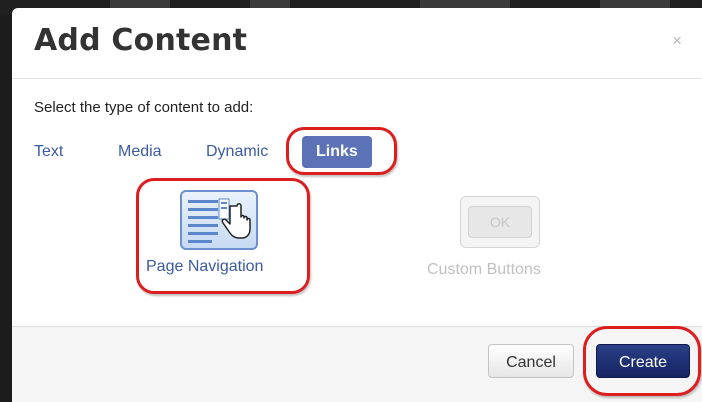 The height and width of the screenshot is (402, 702). I want to click on close-icon: ×, so click(677, 40).